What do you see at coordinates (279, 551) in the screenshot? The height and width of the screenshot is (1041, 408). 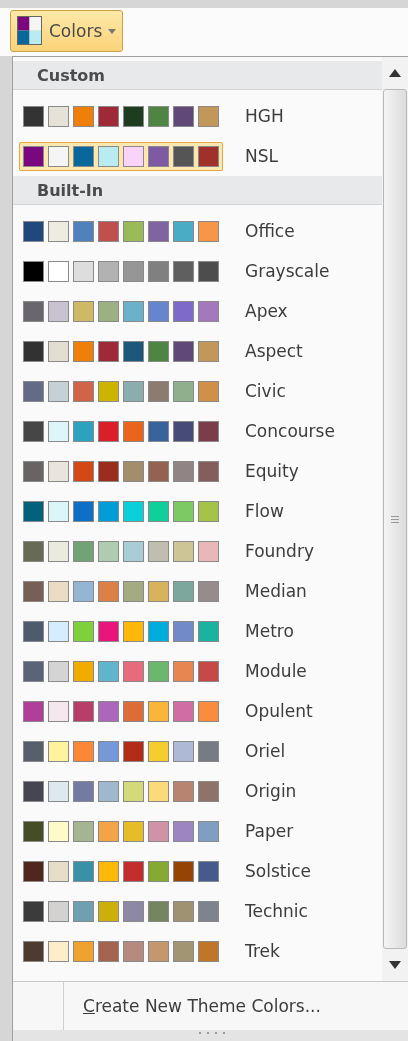 I see `theme-name: Foundry` at bounding box center [279, 551].